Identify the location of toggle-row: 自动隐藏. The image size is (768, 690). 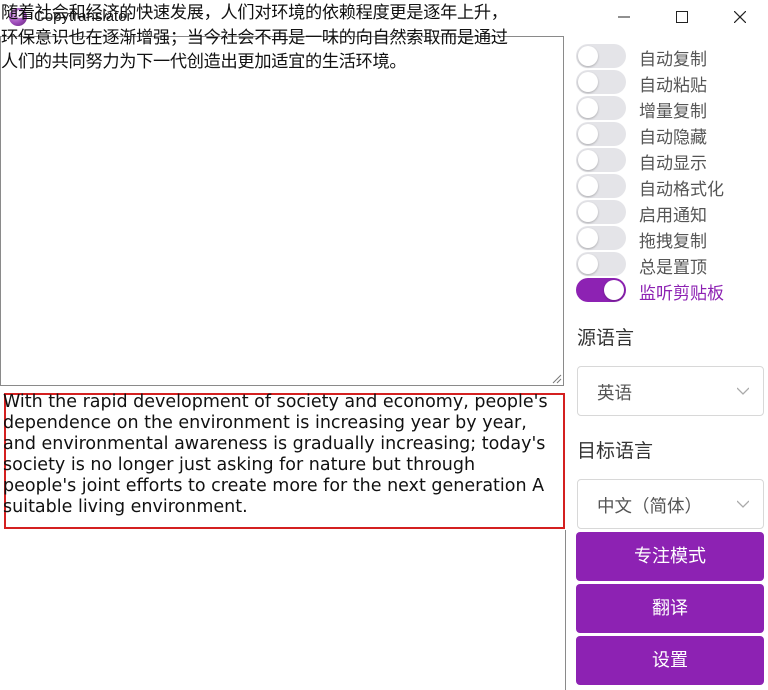
(671, 134).